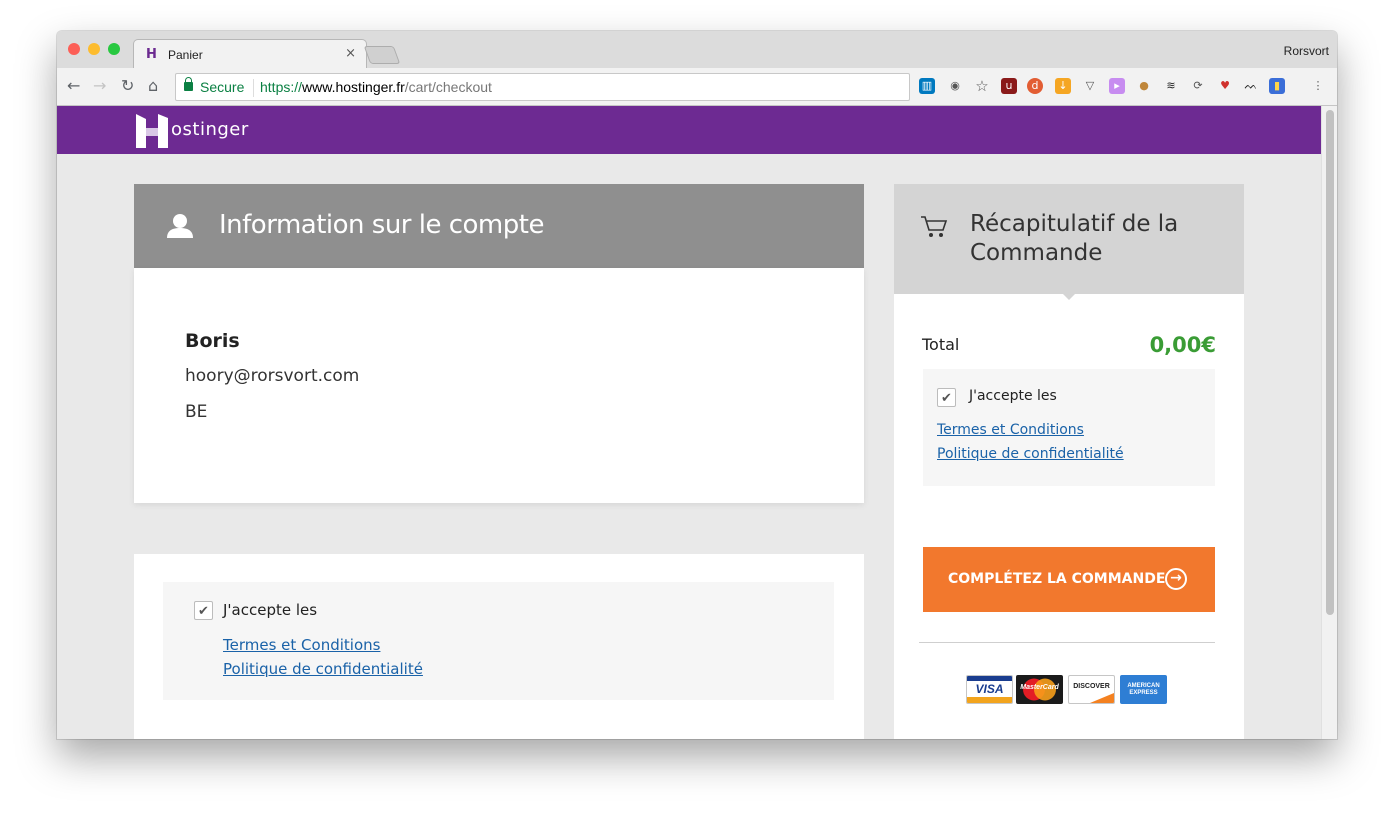 This screenshot has height=819, width=1392. I want to click on total-value: 0,00€, so click(1182, 345).